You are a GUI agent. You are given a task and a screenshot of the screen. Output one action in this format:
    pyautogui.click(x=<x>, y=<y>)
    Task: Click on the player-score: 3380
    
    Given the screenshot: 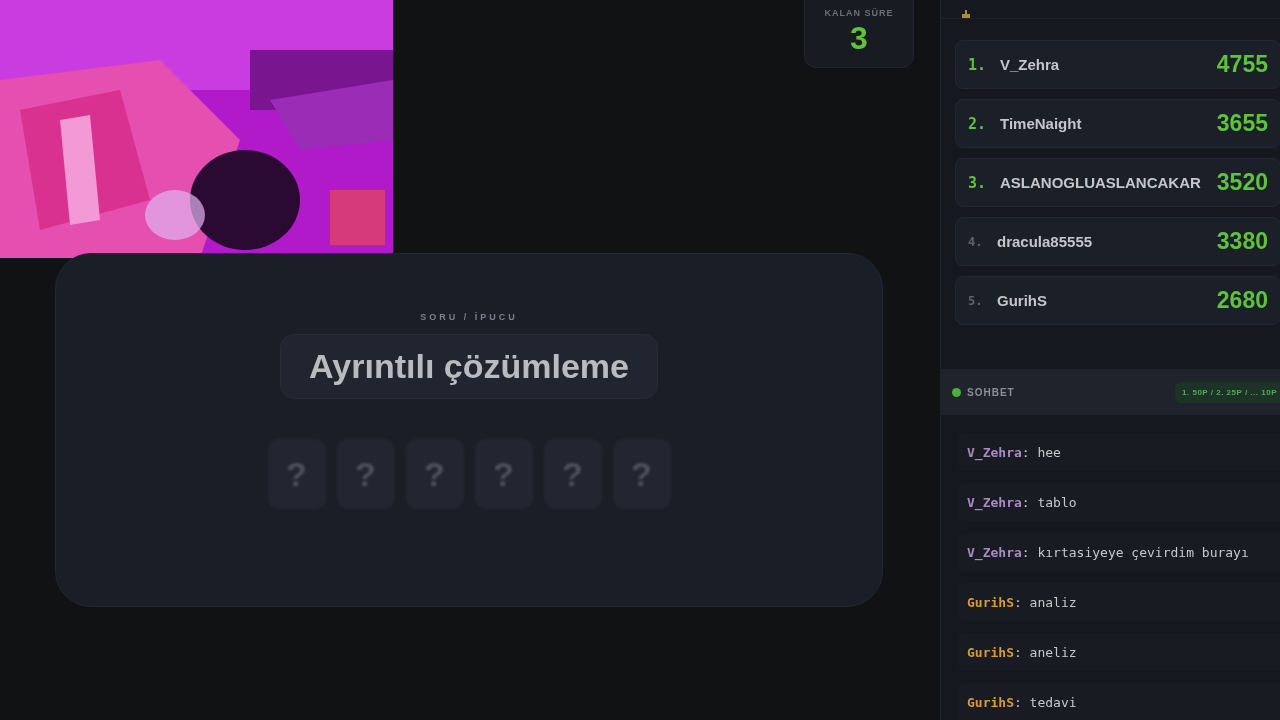 What is the action you would take?
    pyautogui.click(x=1242, y=241)
    